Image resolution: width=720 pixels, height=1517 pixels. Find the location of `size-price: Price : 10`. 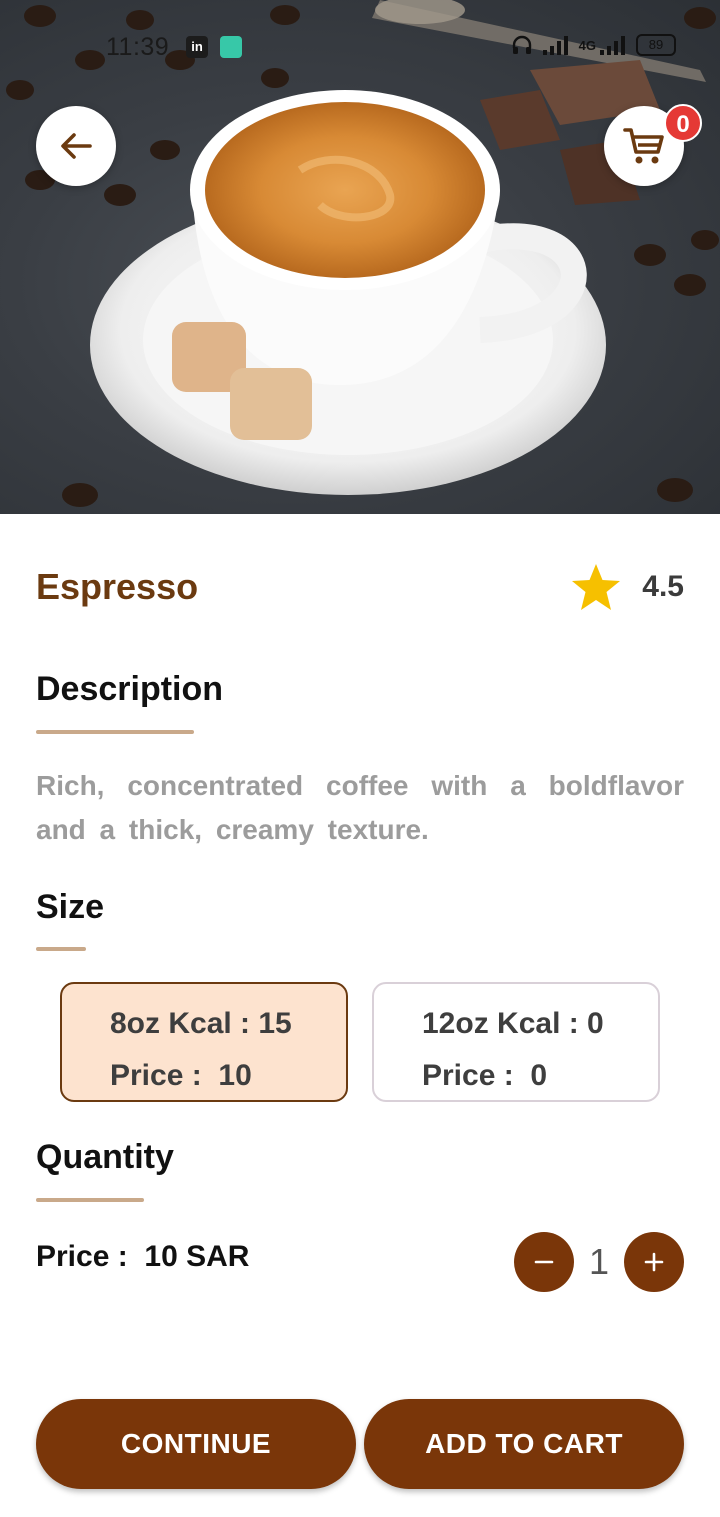

size-price: Price : 10 is located at coordinates (181, 1075).